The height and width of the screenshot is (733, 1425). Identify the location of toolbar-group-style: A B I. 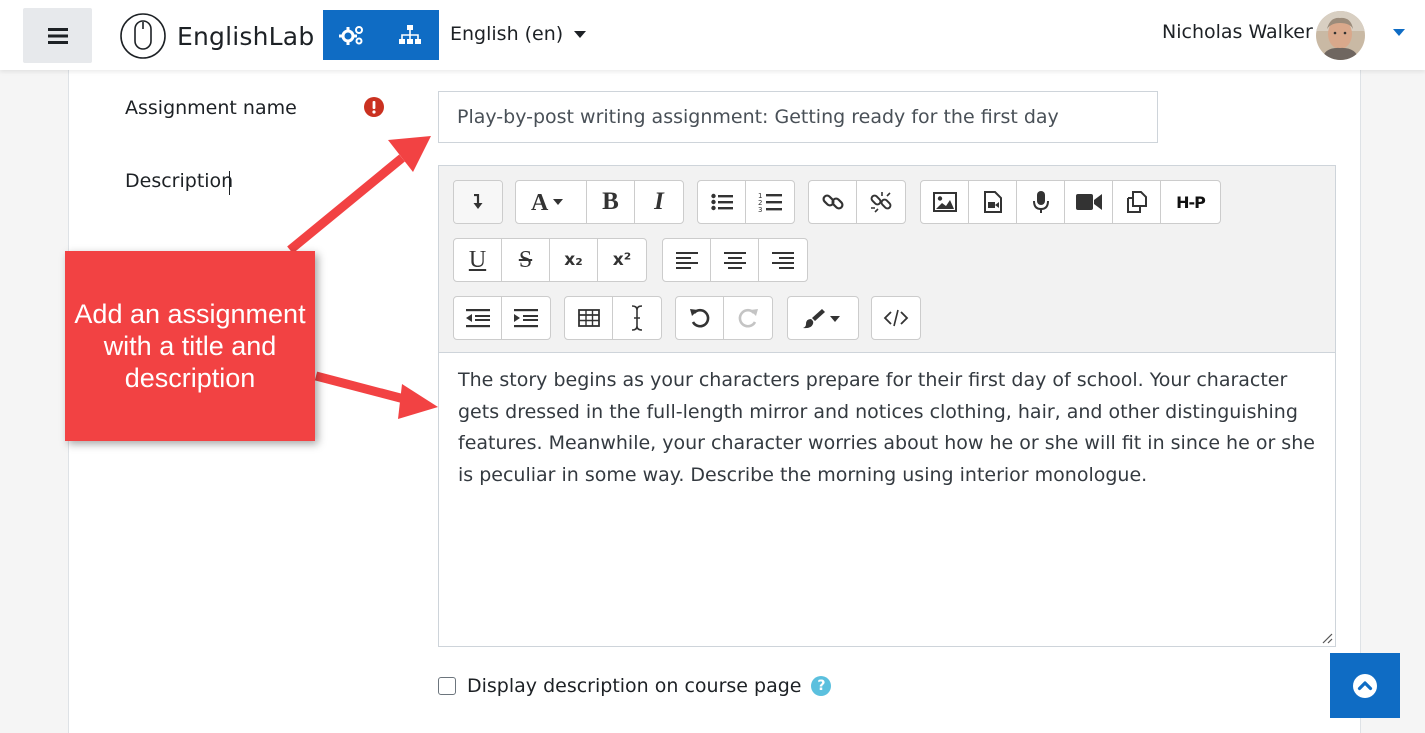
(599, 202).